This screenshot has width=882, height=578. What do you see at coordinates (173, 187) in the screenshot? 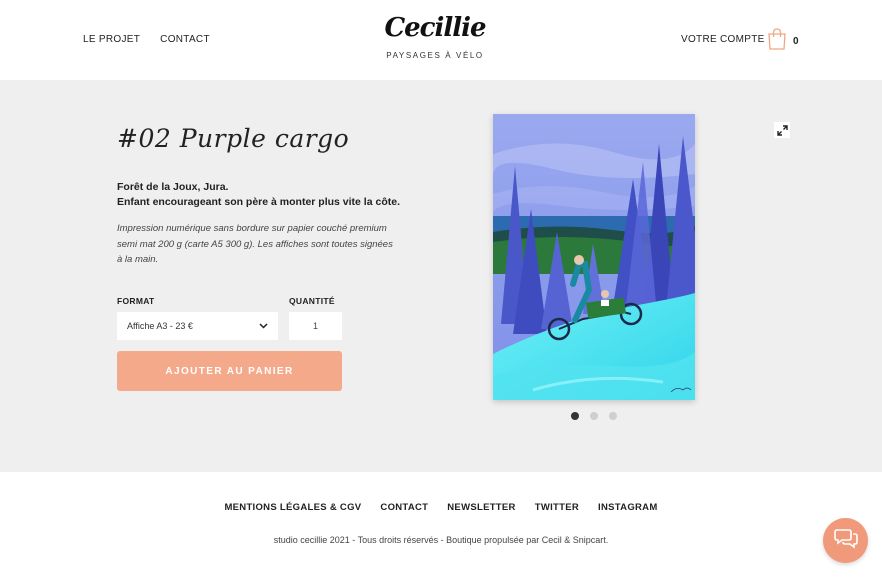
I see `product-location: Forêt de la Joux, Jura.` at bounding box center [173, 187].